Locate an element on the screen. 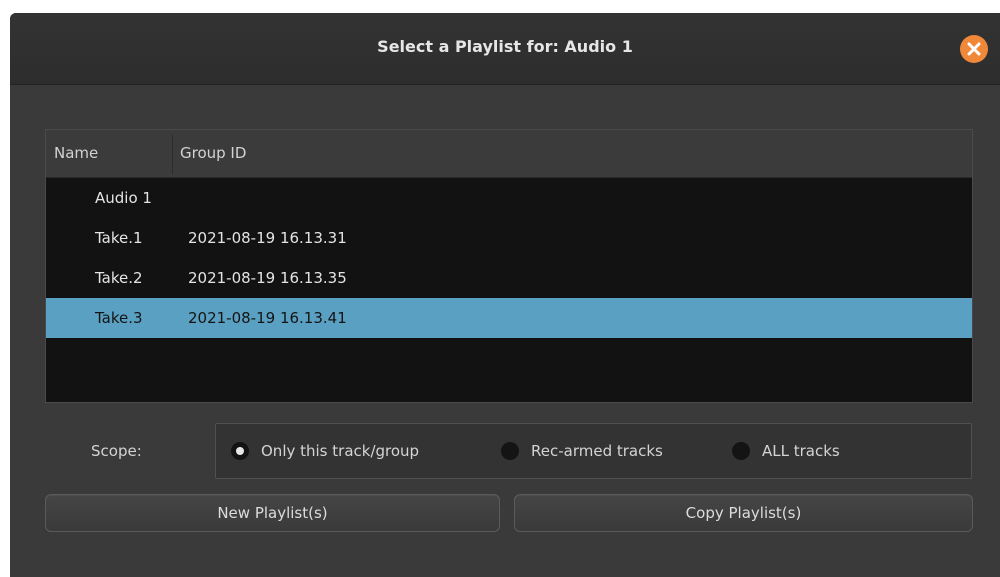  dialog-title: Select a Playlist for: Audio 1 is located at coordinates (505, 46).